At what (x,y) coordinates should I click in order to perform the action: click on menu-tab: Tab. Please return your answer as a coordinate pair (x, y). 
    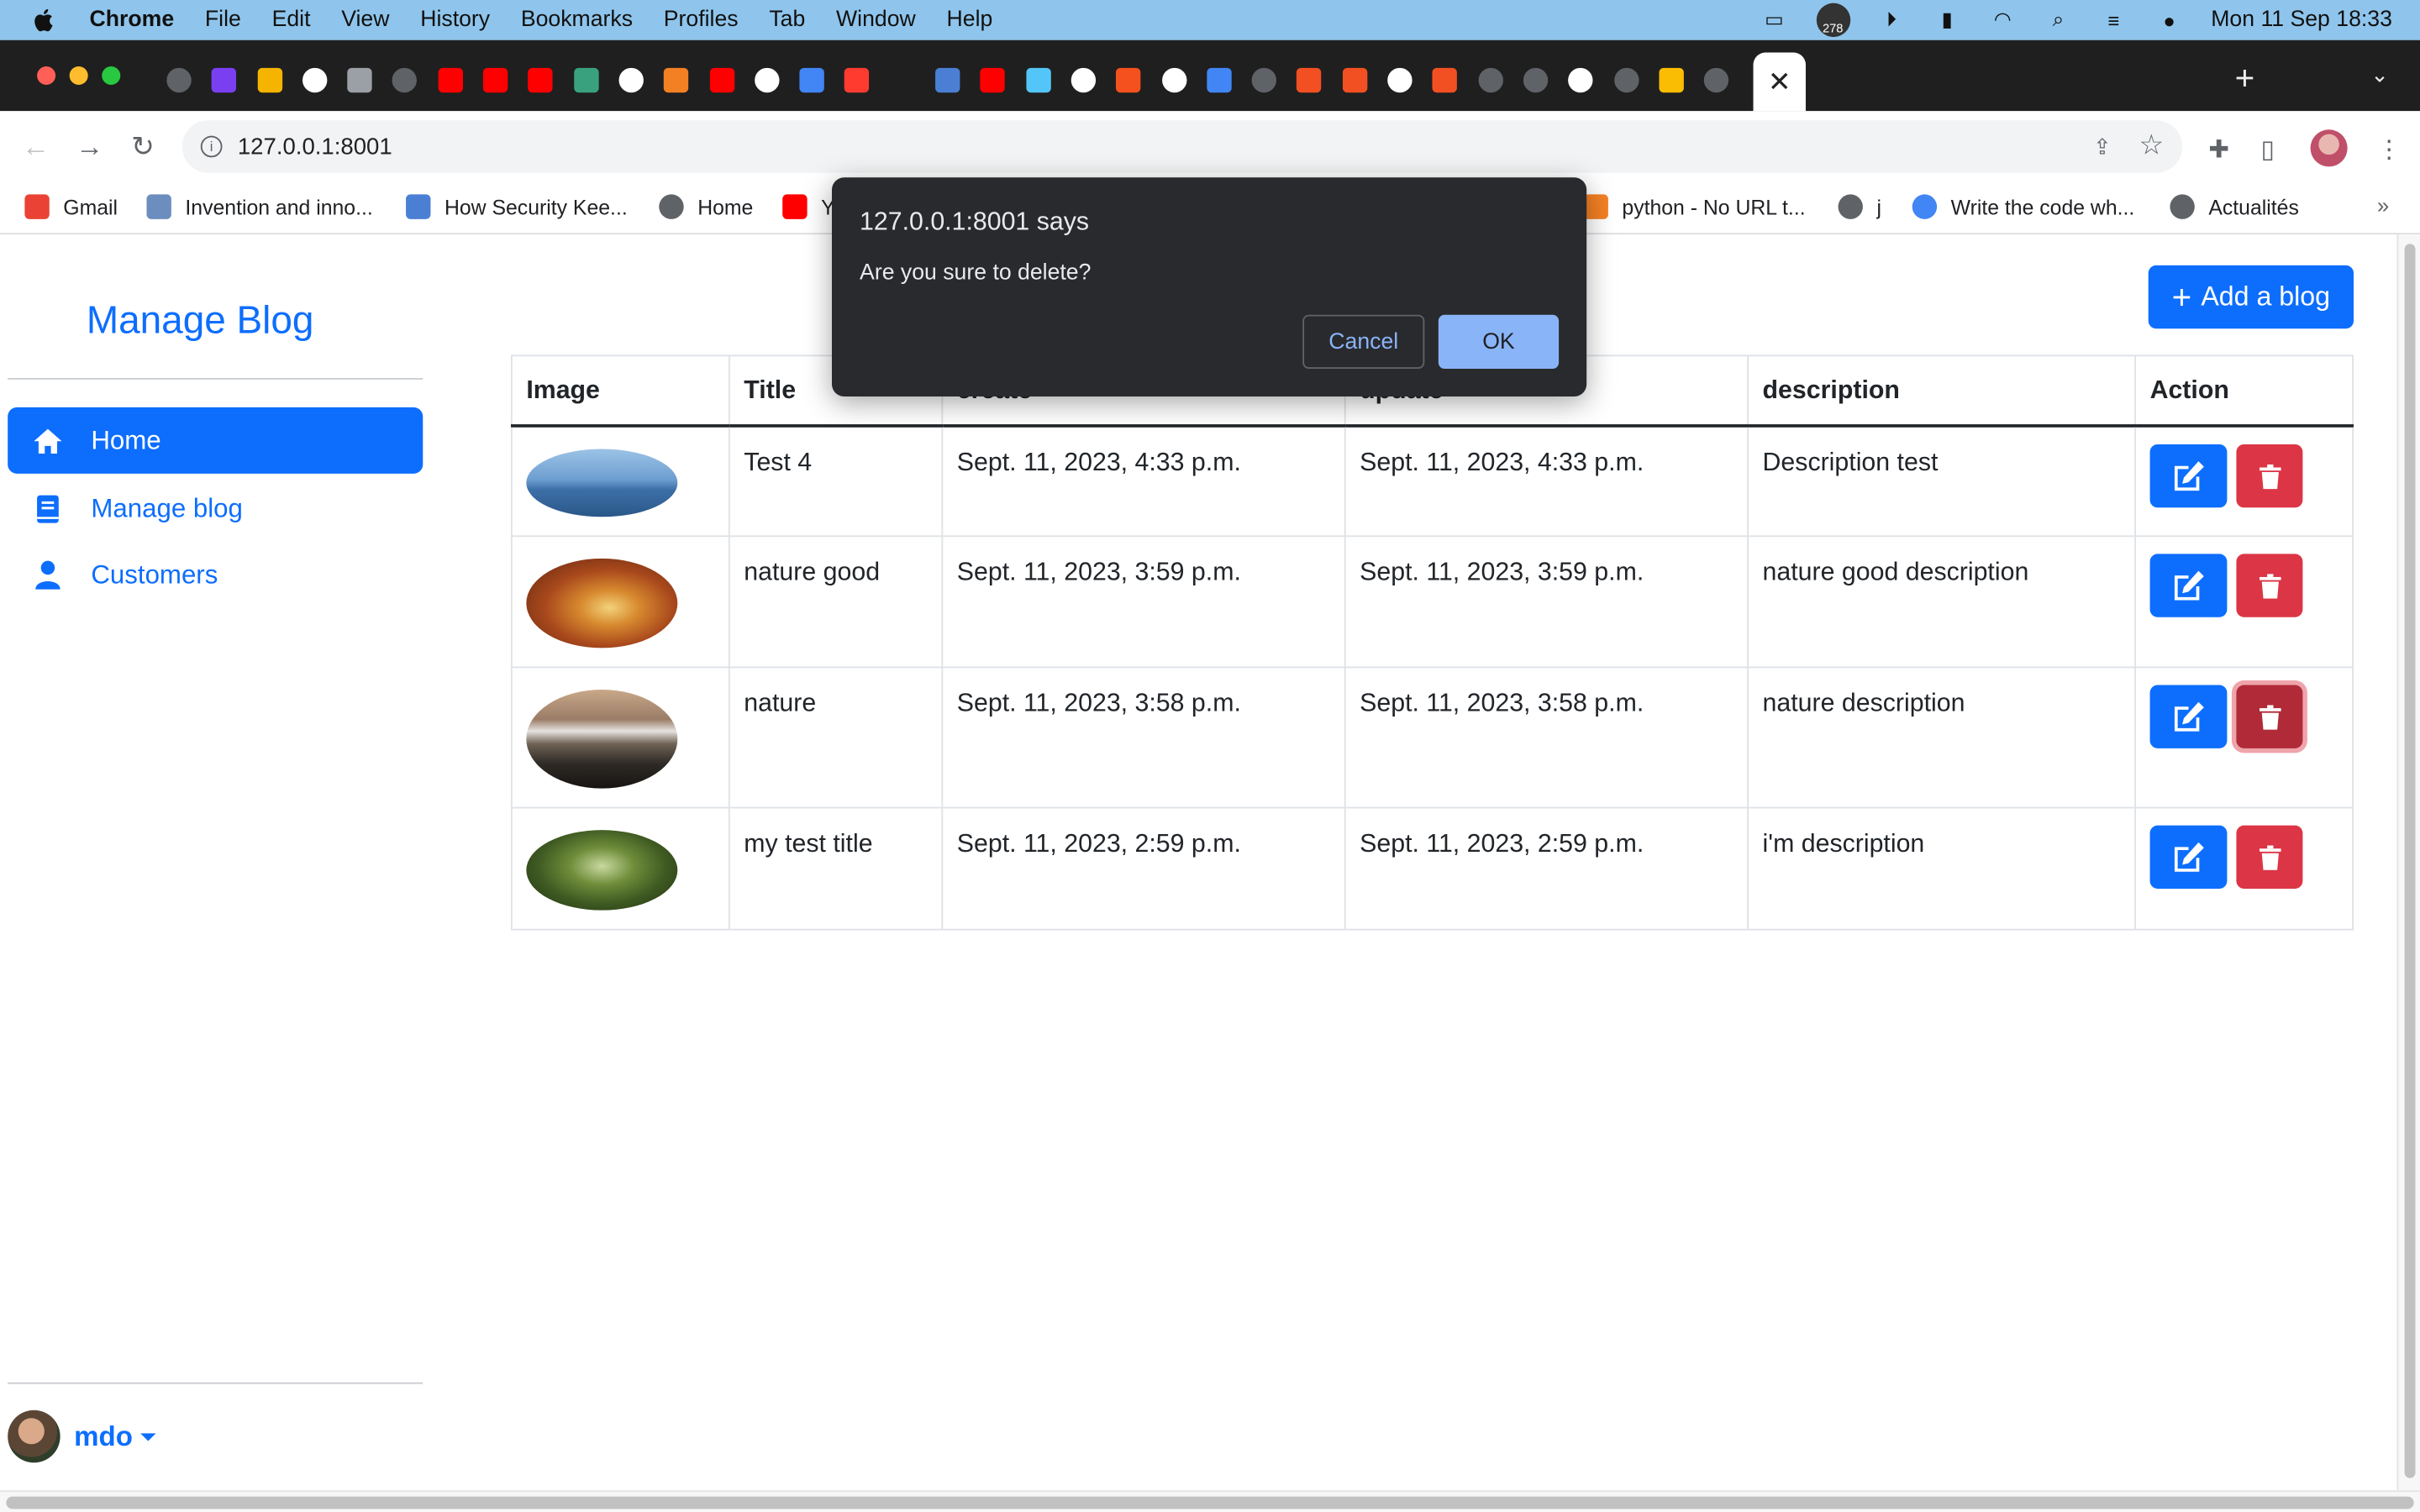
    Looking at the image, I should click on (787, 20).